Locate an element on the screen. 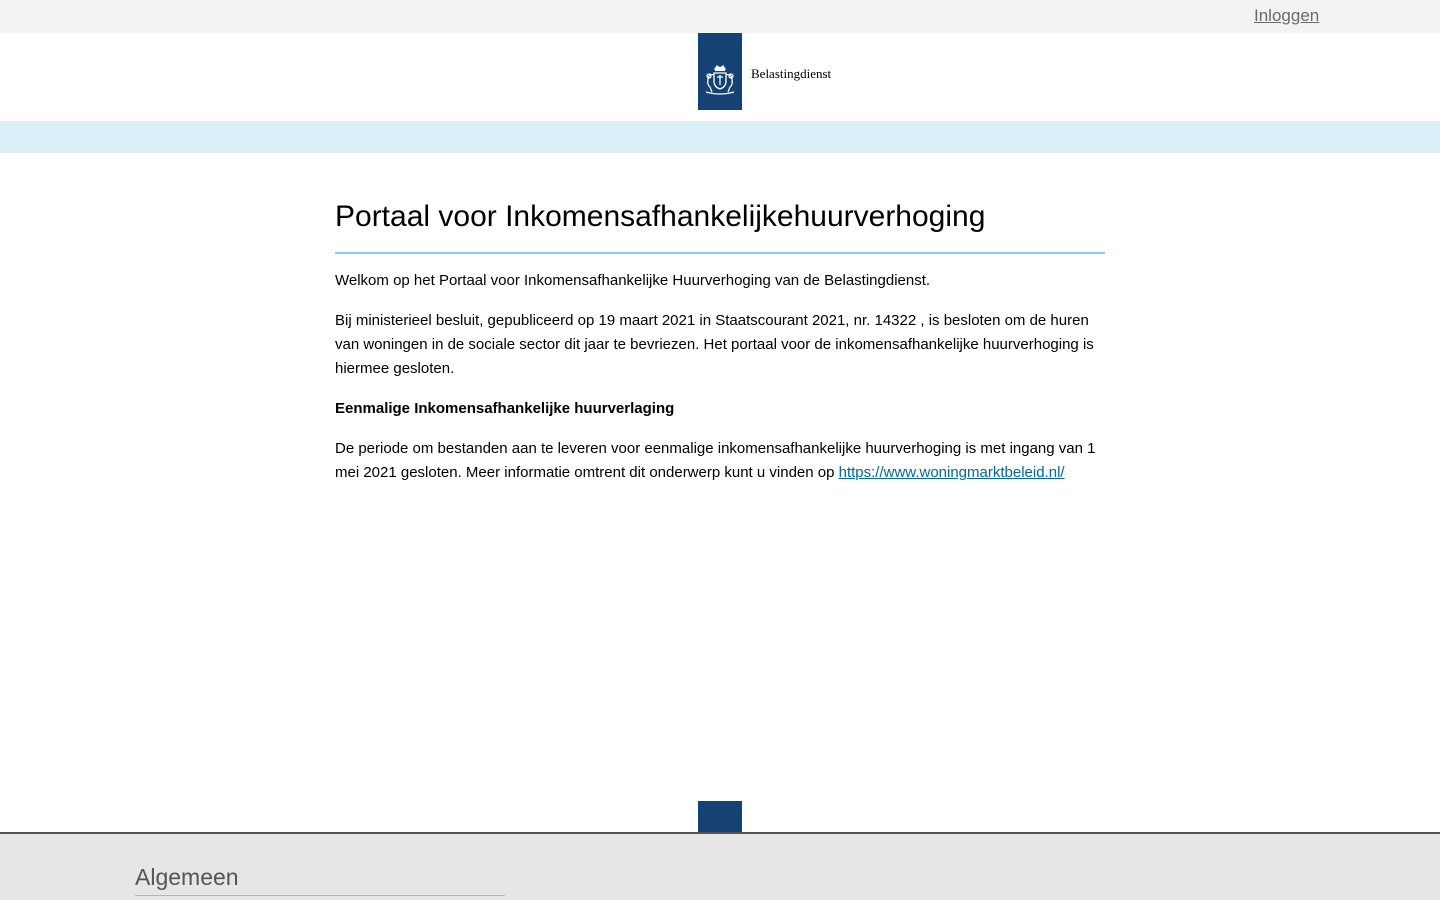 This screenshot has height=900, width=1440. footer: Algemeen is located at coordinates (720, 866).